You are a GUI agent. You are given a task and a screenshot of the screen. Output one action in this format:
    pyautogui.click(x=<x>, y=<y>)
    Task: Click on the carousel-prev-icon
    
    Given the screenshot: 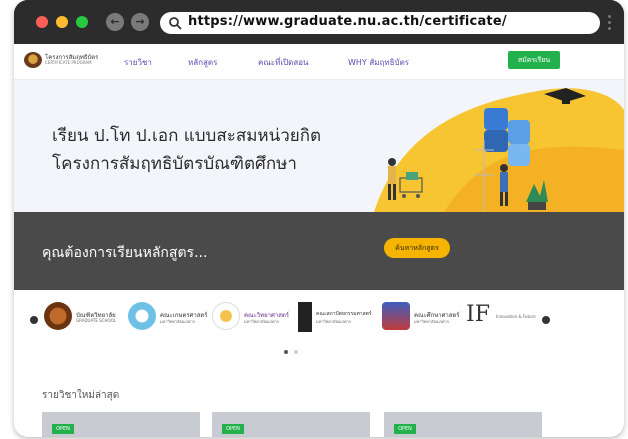 What is the action you would take?
    pyautogui.click(x=34, y=320)
    